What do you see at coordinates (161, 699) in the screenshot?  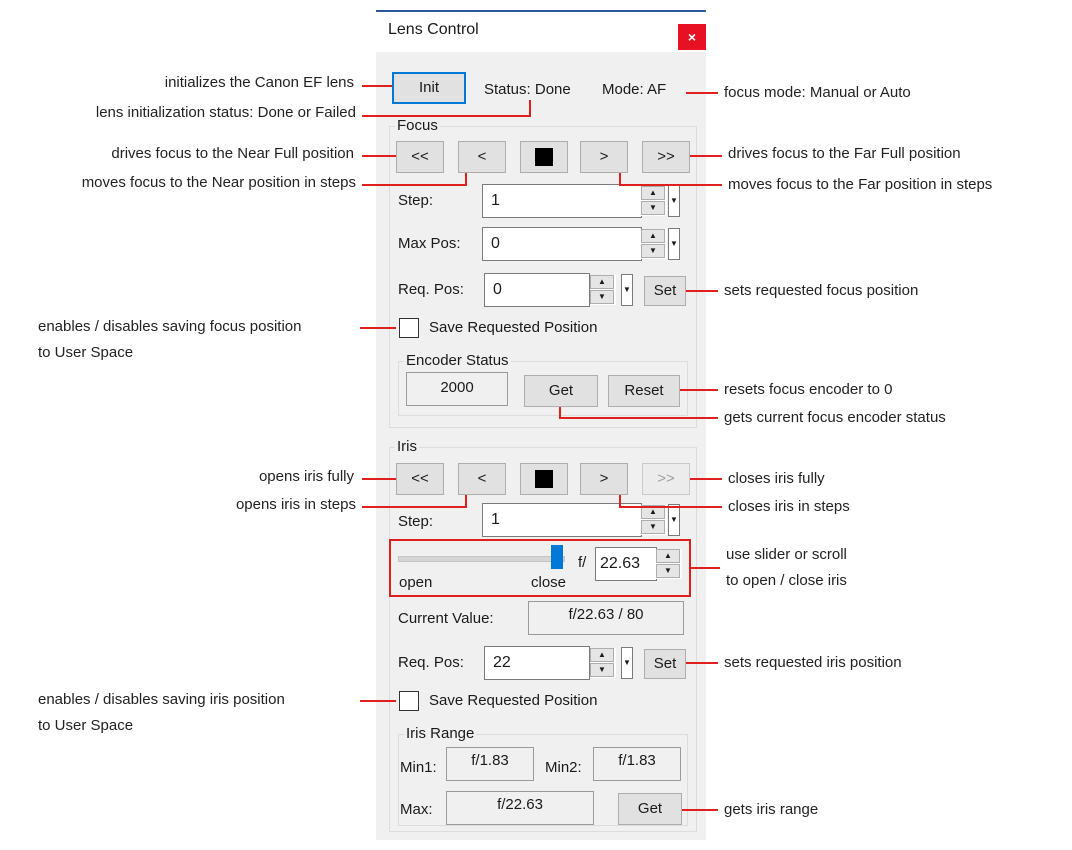 I see `annotation-iris-save-line1: enables / disables saving iris position` at bounding box center [161, 699].